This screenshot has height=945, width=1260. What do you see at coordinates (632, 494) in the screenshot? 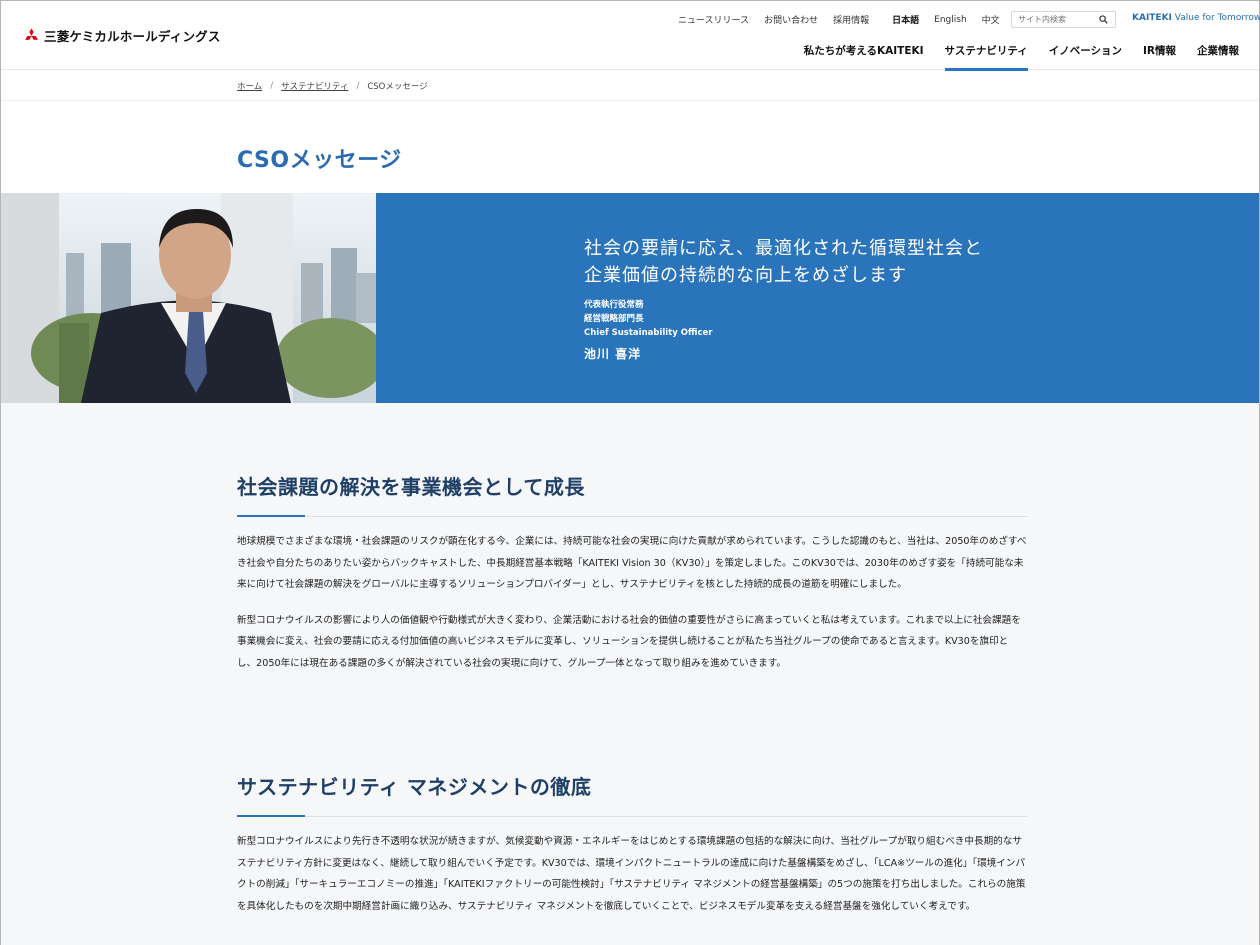
I see `section-heading: 社会課題の解決を事業機会として成長` at bounding box center [632, 494].